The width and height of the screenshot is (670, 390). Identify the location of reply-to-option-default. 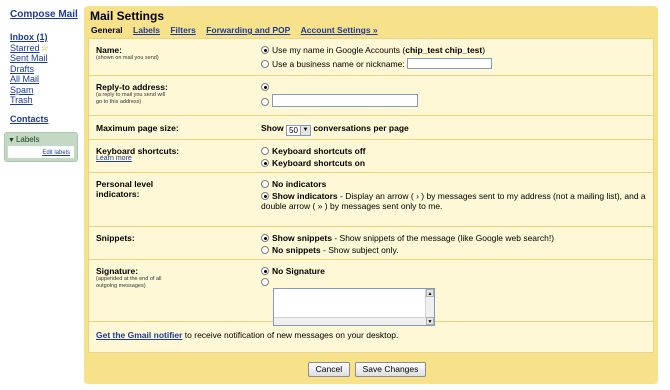
(455, 87).